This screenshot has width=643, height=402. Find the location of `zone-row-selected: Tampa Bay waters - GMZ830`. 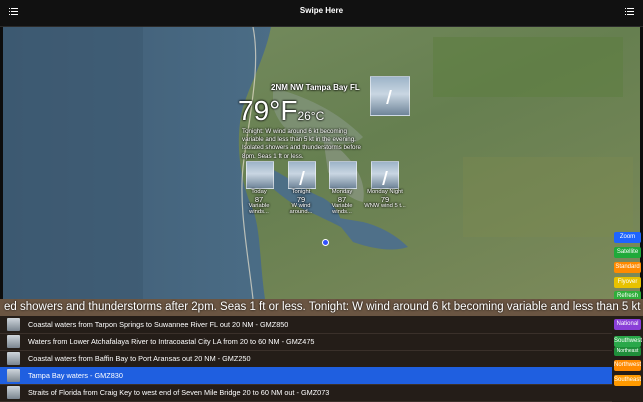

zone-row-selected: Tampa Bay waters - GMZ830 is located at coordinates (306, 376).